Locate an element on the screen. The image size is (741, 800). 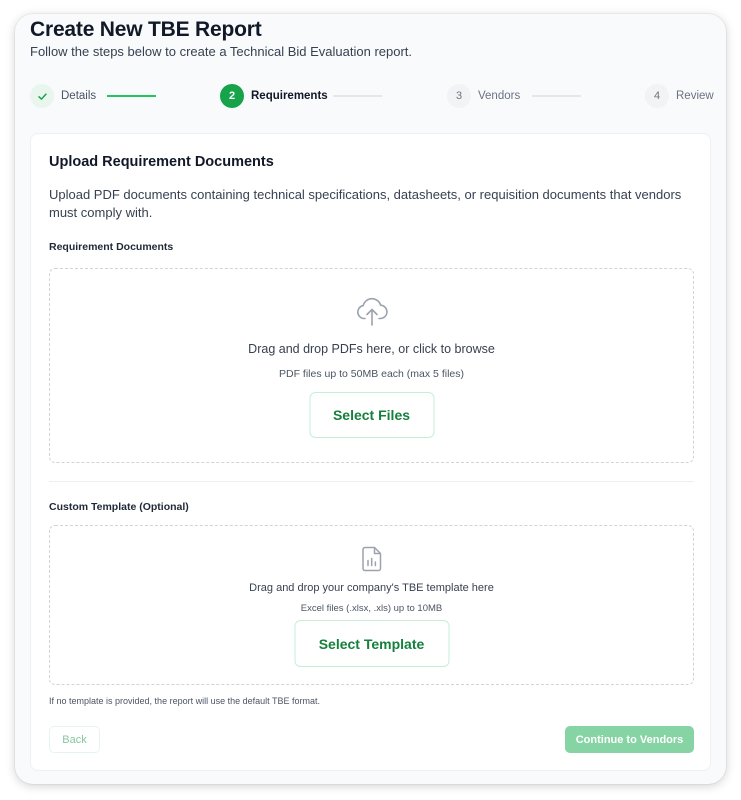
step-details: Details is located at coordinates (63, 96).